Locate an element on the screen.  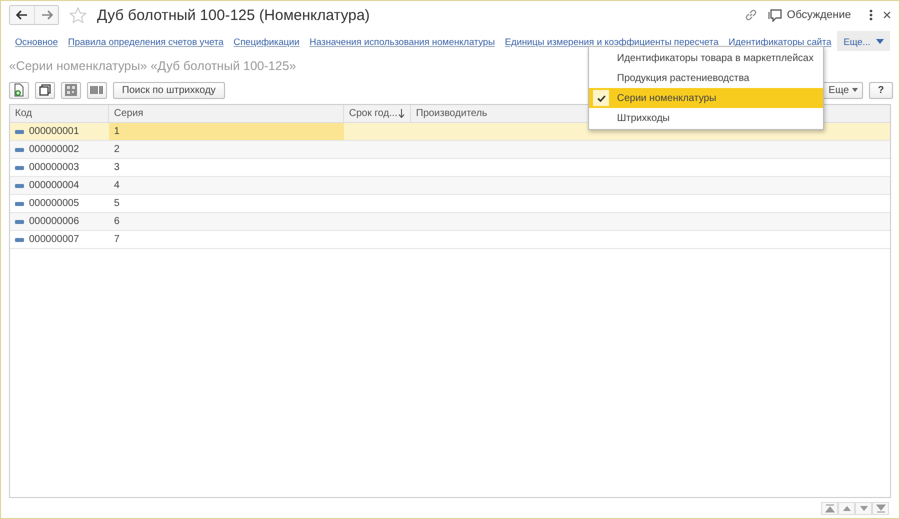
table-cell: 000000001 is located at coordinates (59, 131).